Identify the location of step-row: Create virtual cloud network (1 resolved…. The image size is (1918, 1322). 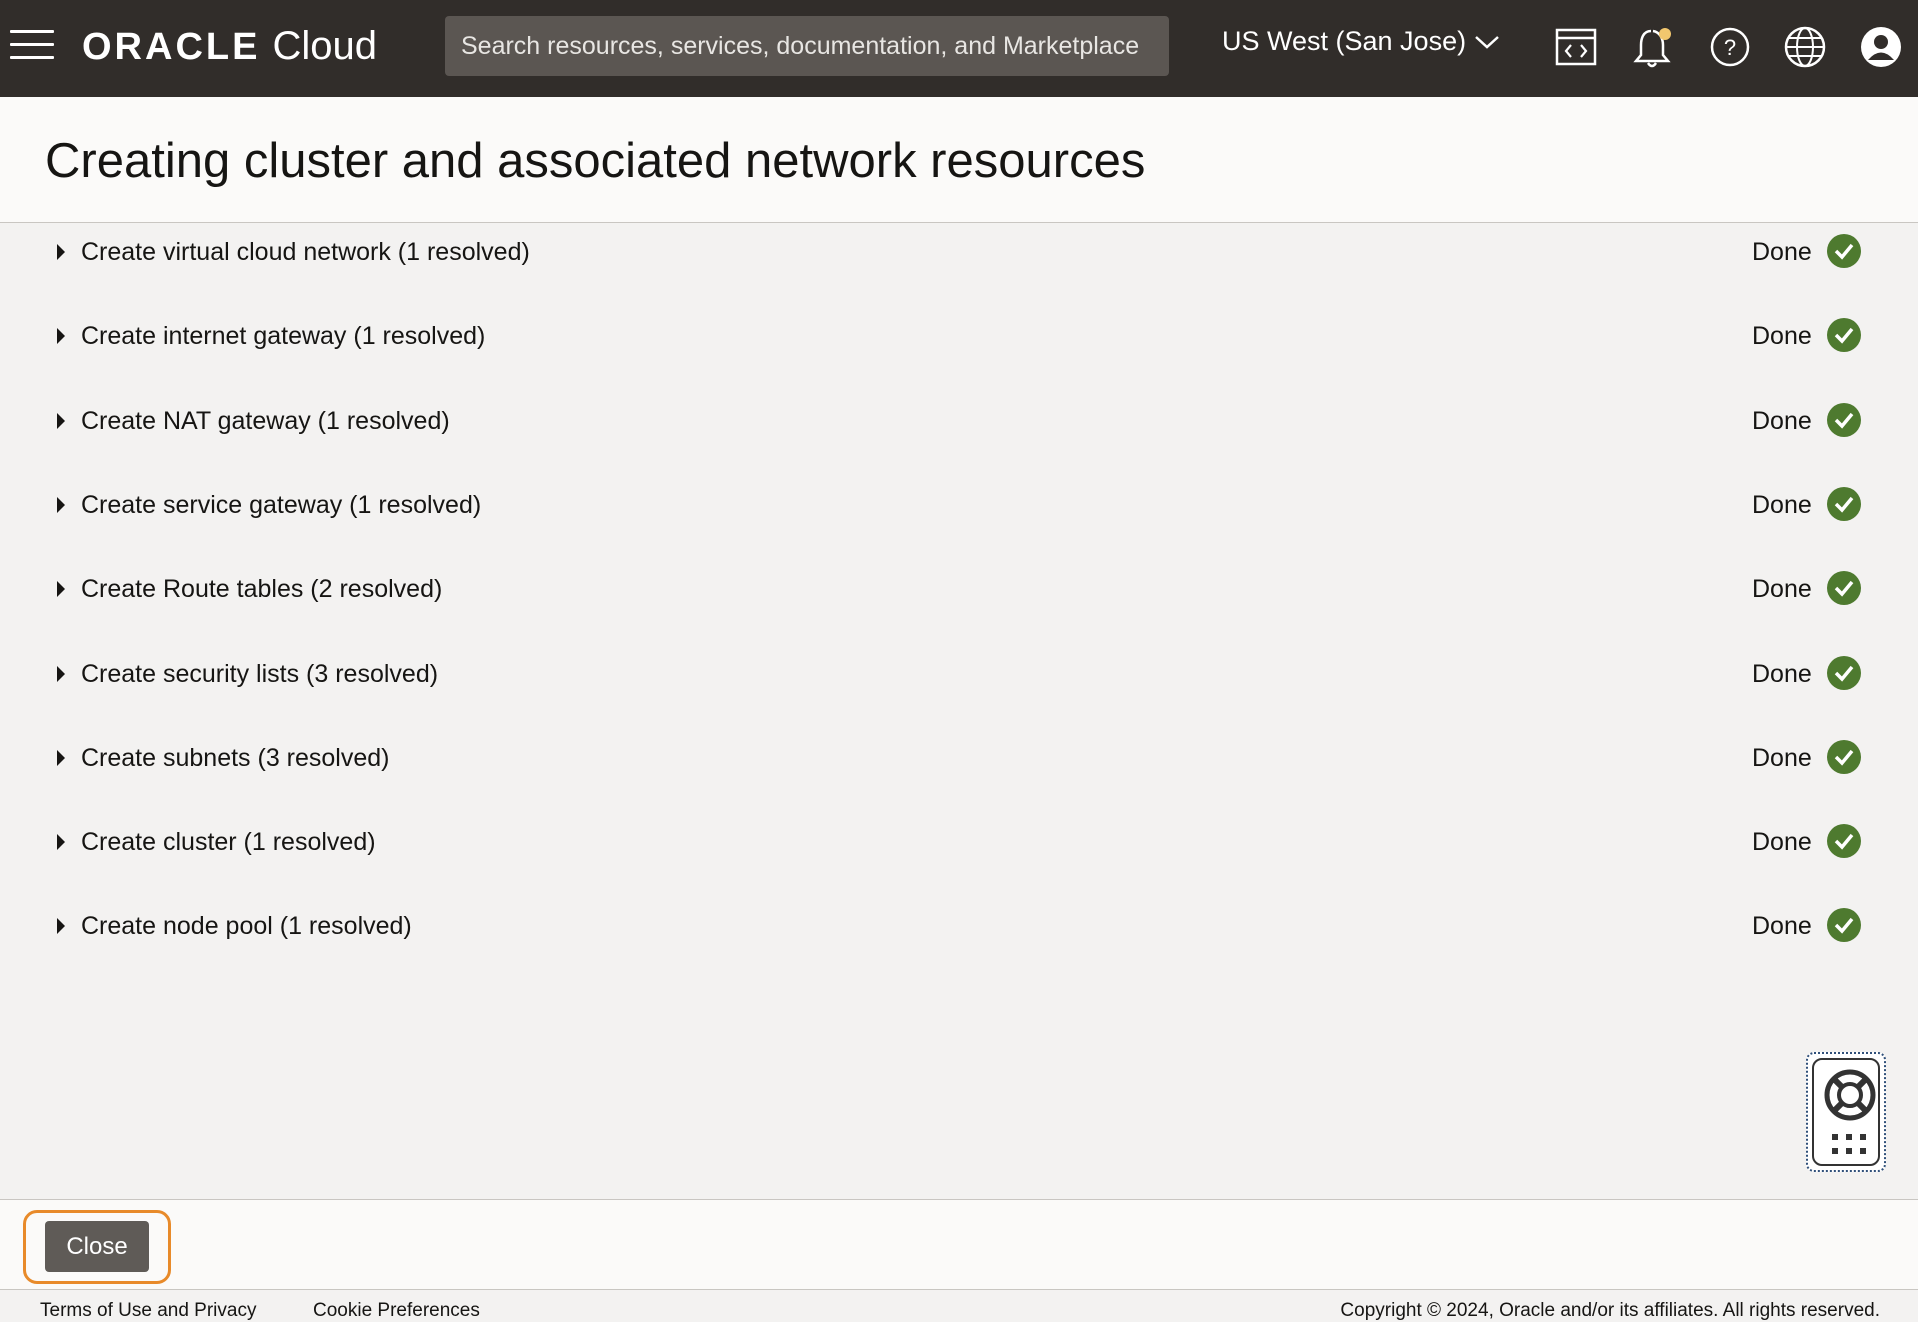
(959, 254).